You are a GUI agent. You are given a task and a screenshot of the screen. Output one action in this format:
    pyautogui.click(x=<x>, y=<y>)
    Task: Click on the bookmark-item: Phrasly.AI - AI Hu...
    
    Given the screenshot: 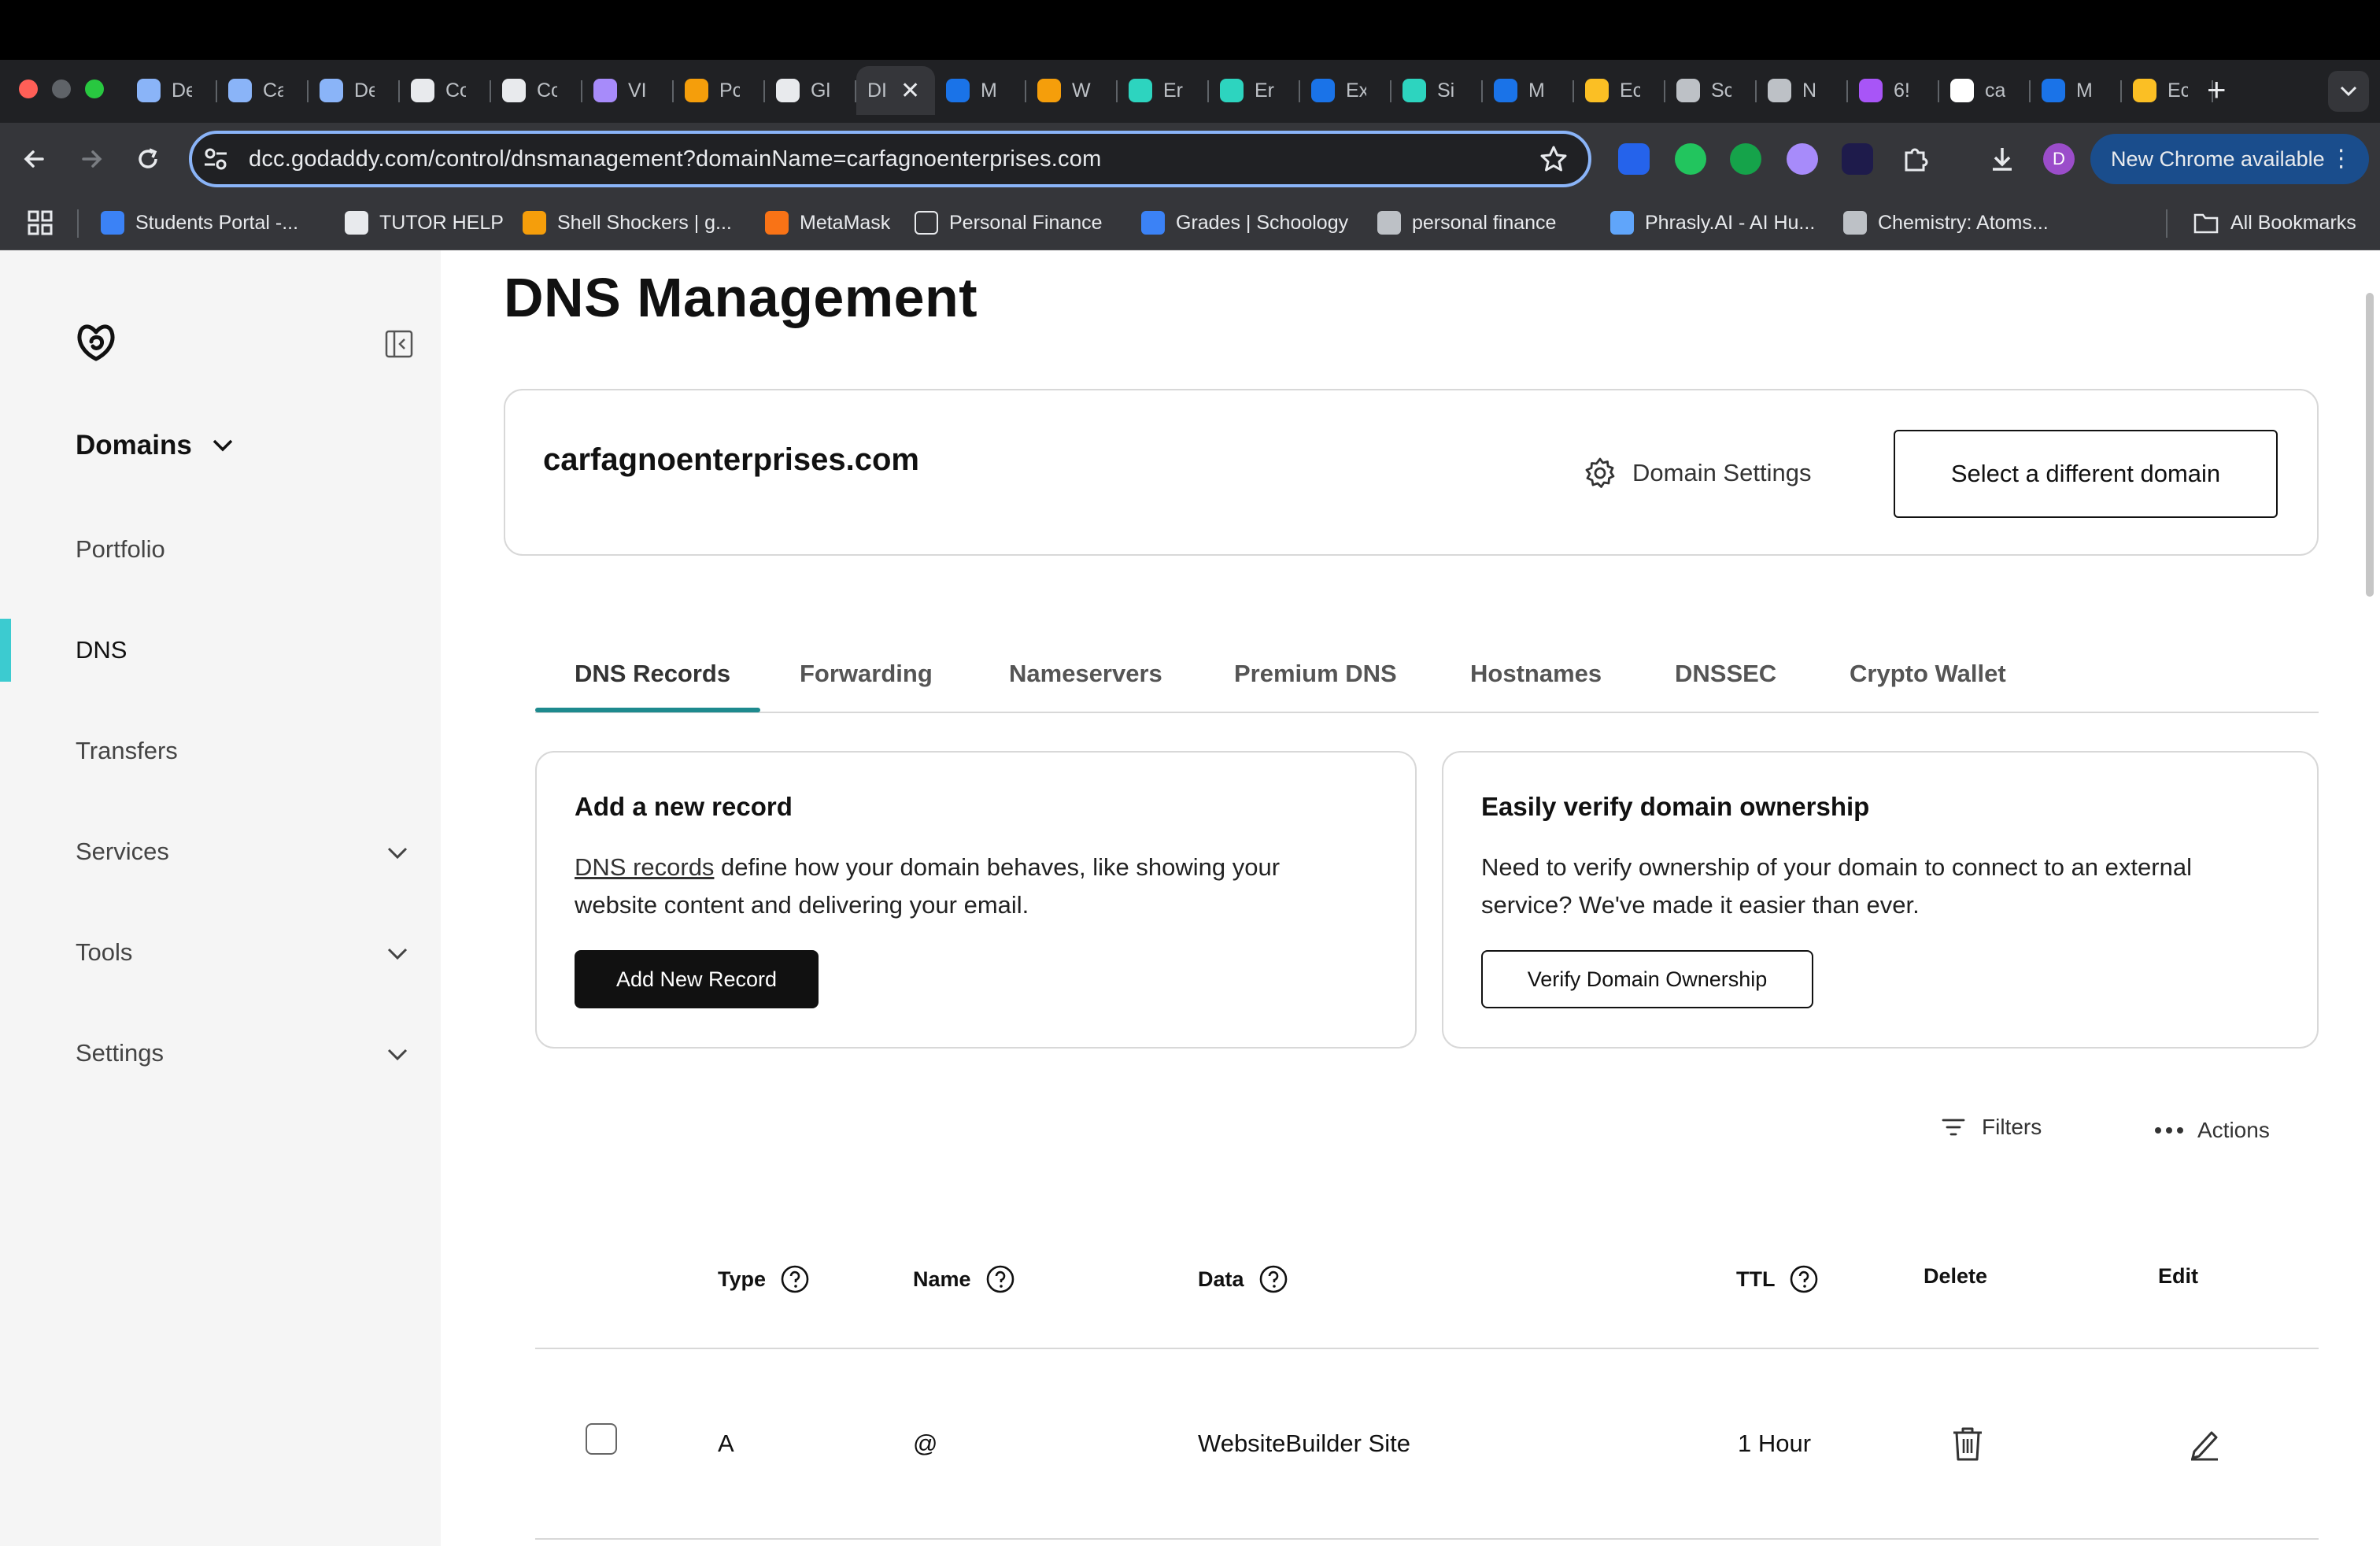 What is the action you would take?
    pyautogui.click(x=1712, y=223)
    